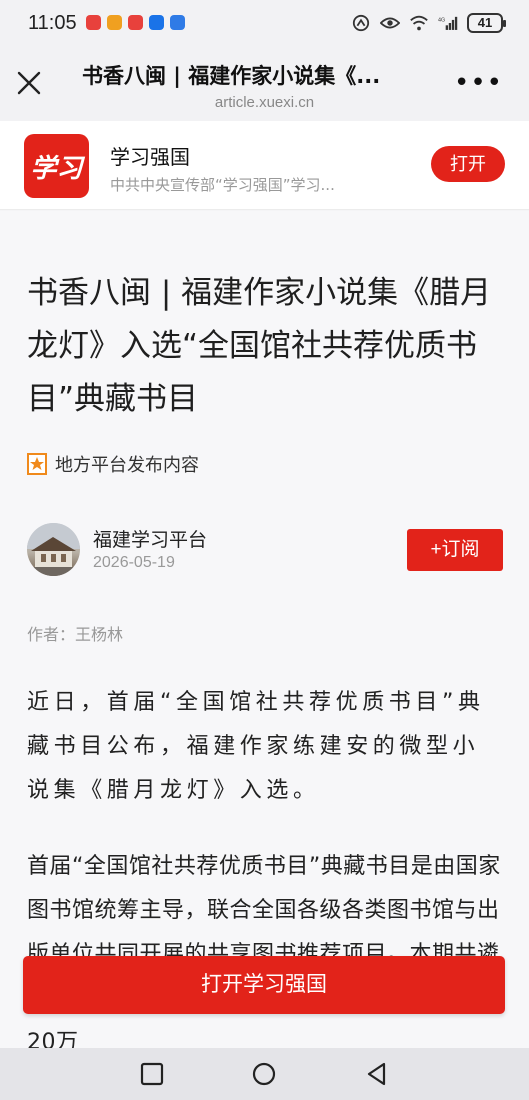 This screenshot has width=529, height=1100. I want to click on wifi-icon, so click(419, 23).